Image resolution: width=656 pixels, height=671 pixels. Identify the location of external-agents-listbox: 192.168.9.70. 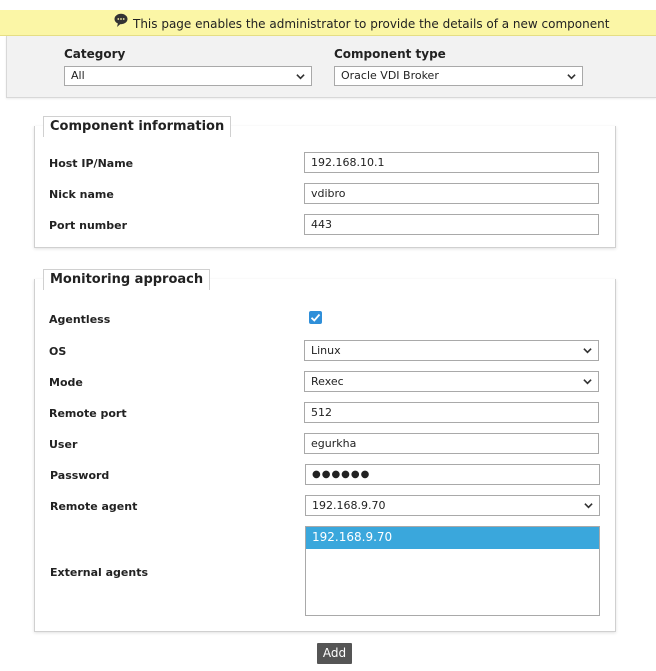
(452, 571).